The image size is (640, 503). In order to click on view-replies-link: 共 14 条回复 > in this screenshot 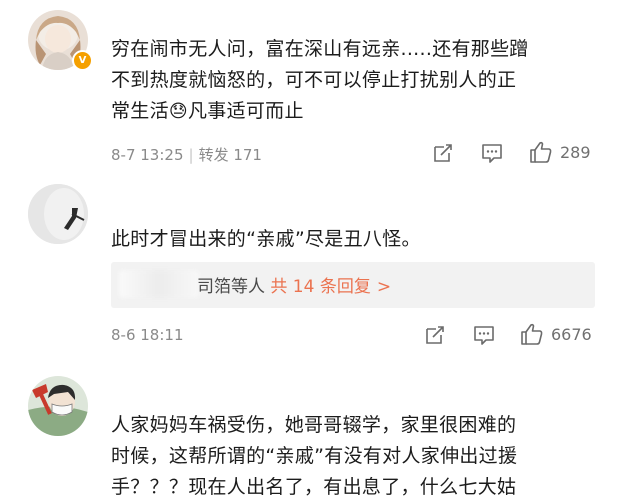, I will do `click(330, 287)`.